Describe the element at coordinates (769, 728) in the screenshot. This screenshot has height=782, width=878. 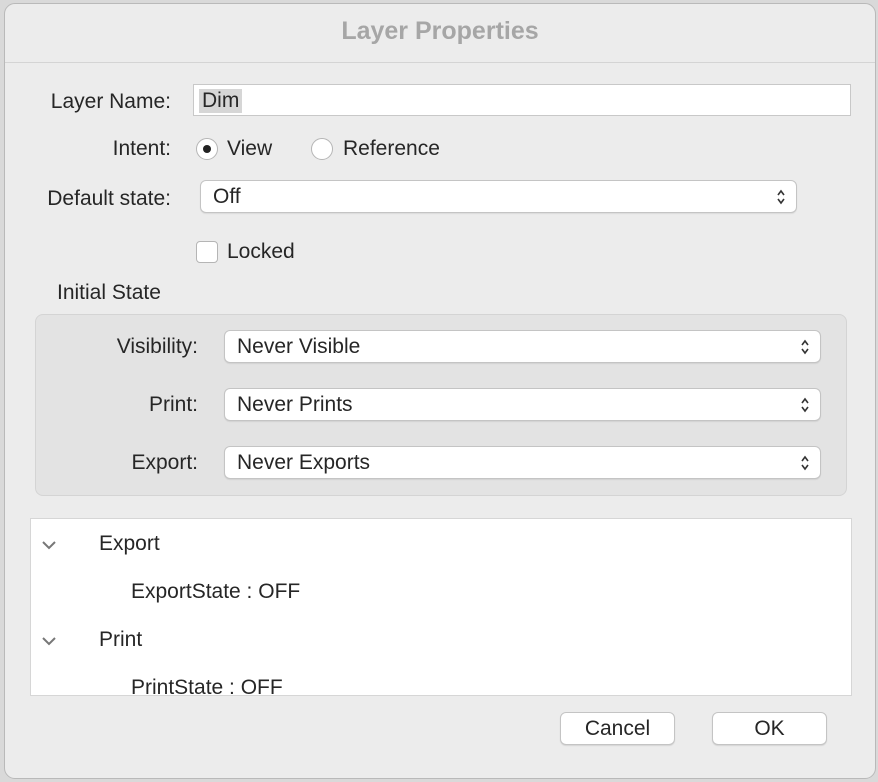
I see `ok-button: OK` at that location.